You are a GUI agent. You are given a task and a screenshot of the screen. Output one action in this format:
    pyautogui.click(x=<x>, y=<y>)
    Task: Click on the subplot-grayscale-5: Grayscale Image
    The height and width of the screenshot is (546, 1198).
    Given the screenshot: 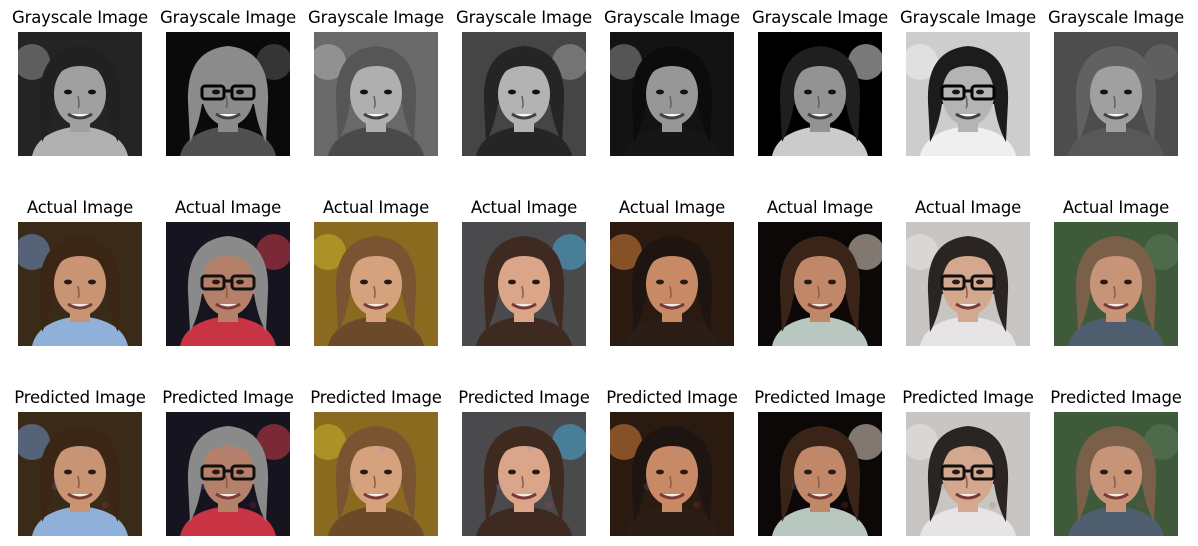 What is the action you would take?
    pyautogui.click(x=672, y=83)
    